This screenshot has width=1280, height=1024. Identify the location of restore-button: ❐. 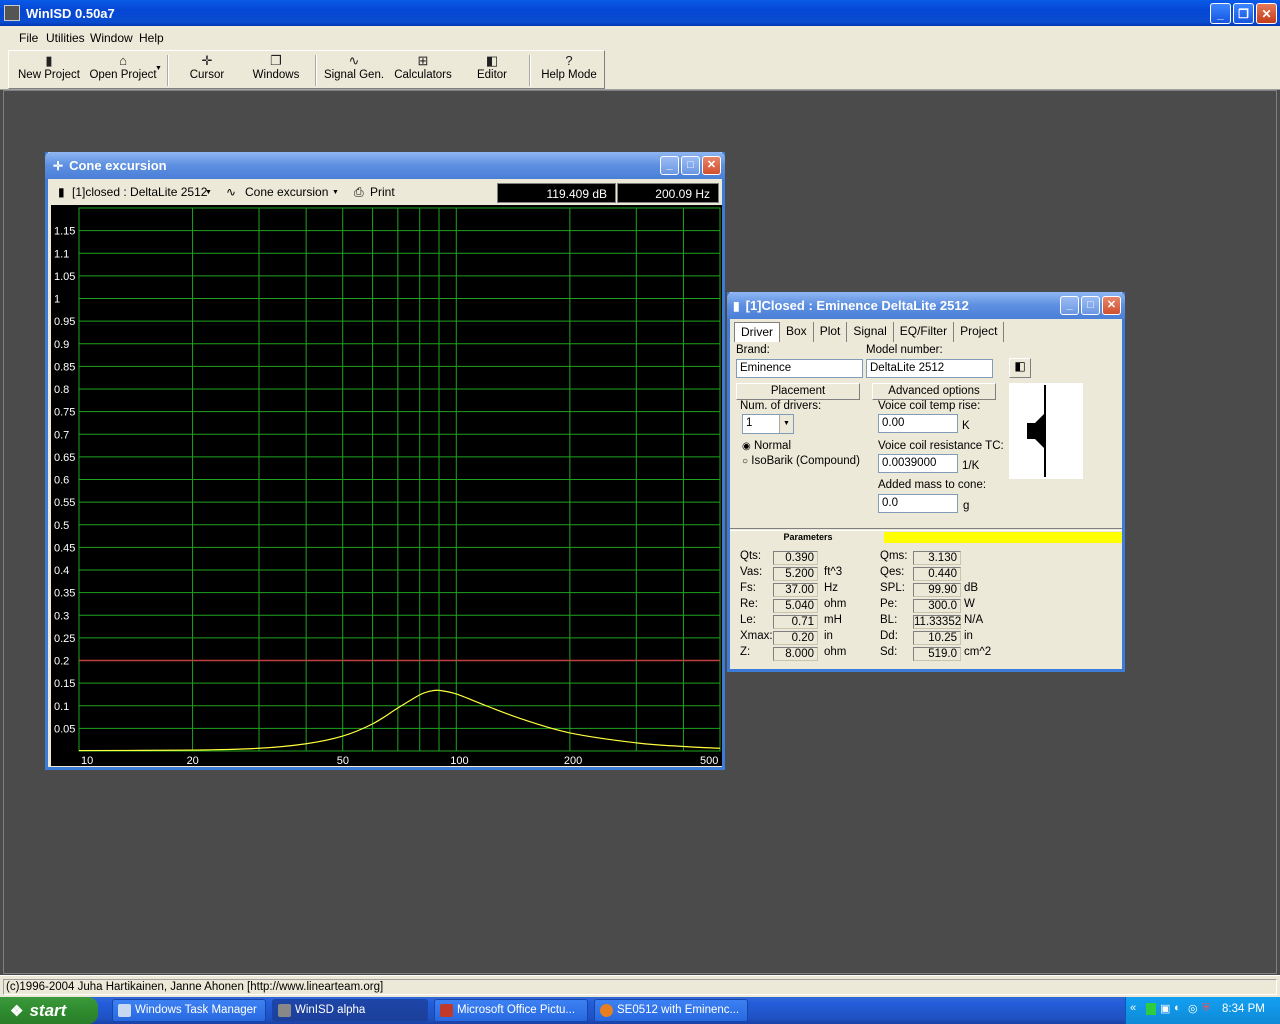
(1243, 13).